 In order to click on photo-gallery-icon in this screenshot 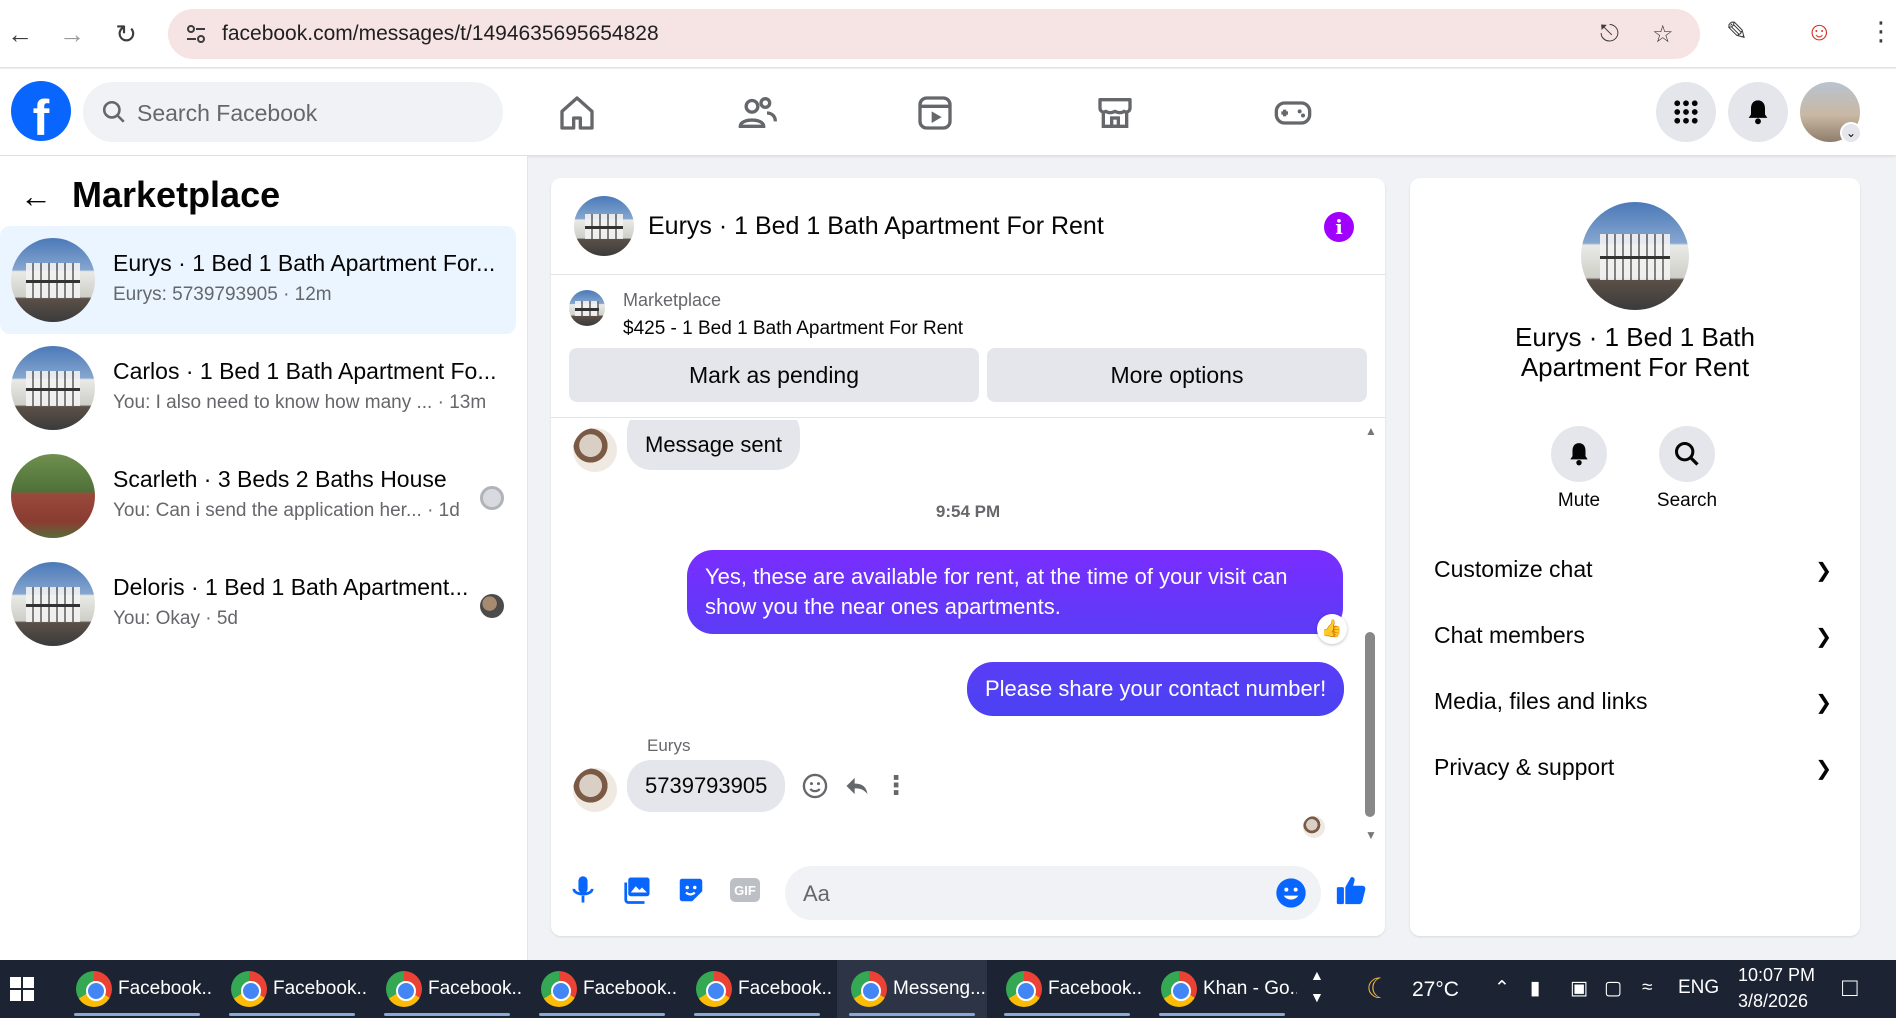, I will do `click(637, 890)`.